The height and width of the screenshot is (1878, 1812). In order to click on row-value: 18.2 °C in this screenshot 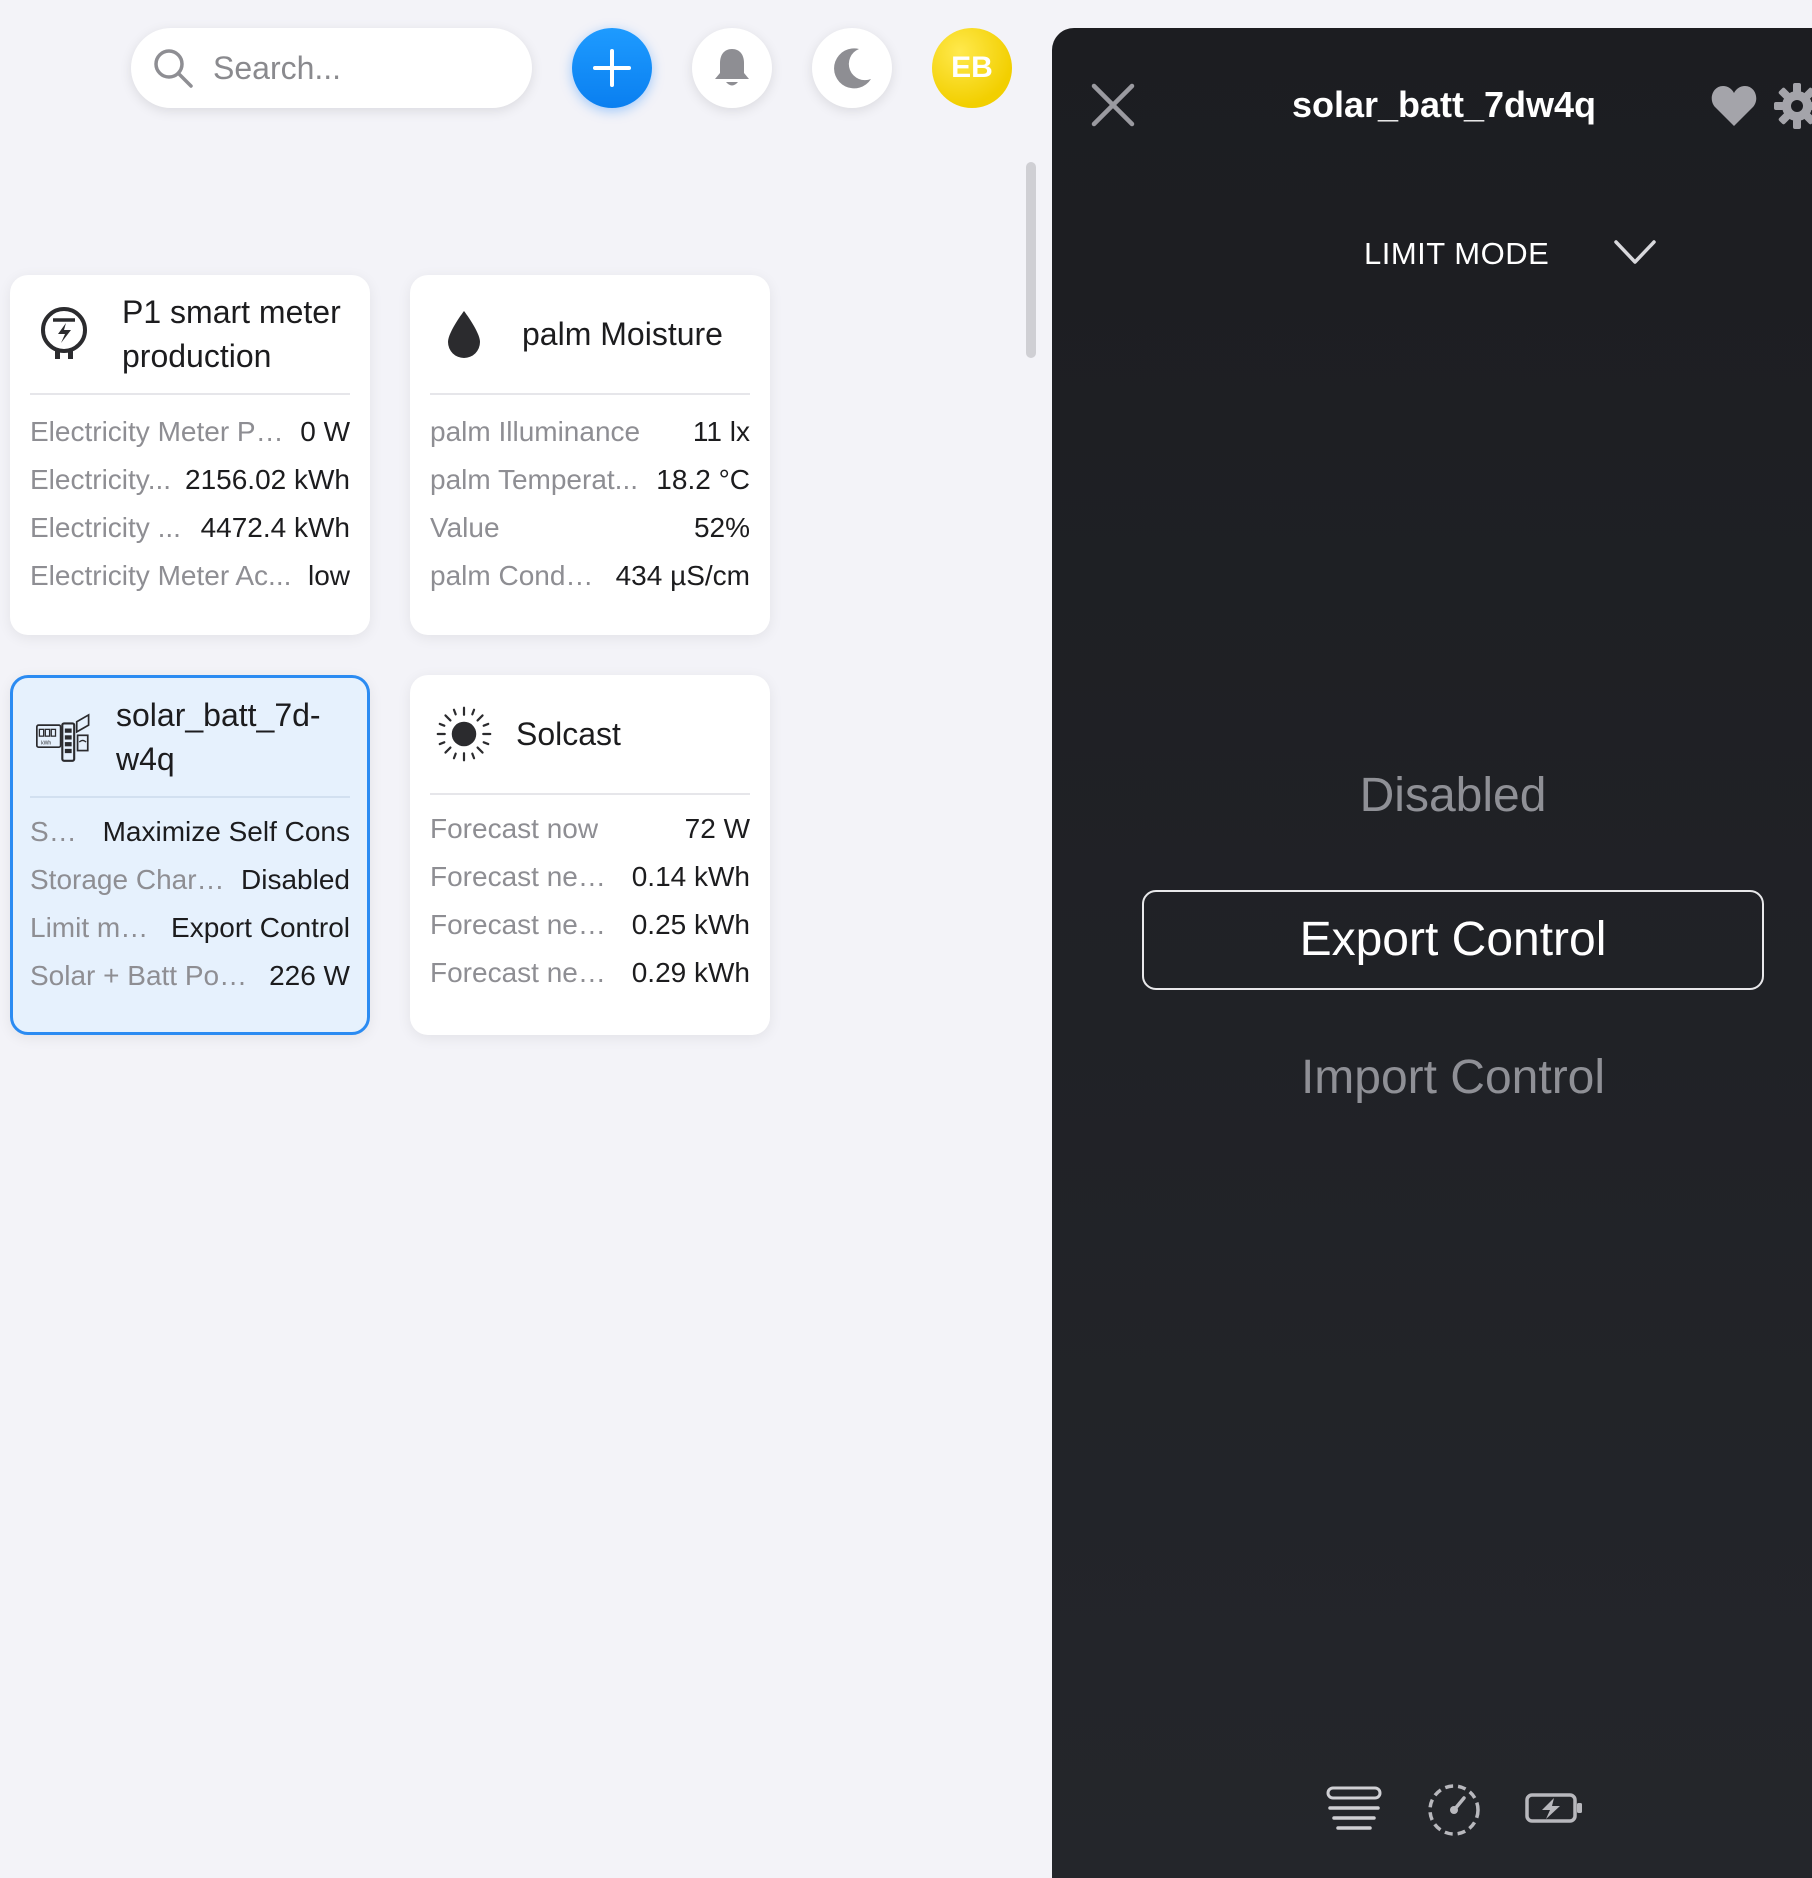, I will do `click(703, 479)`.